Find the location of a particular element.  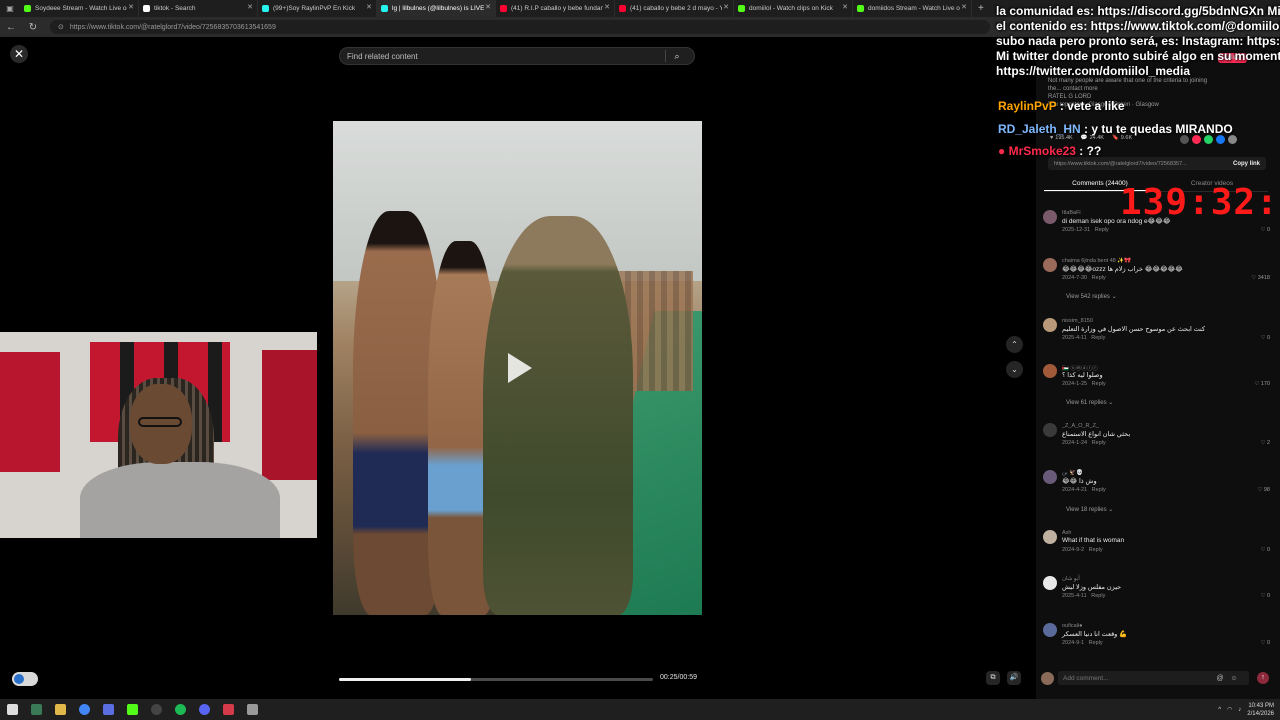

tab-3: (99+)Soy RaylinPvP En Kick ✕ is located at coordinates (317, 8).